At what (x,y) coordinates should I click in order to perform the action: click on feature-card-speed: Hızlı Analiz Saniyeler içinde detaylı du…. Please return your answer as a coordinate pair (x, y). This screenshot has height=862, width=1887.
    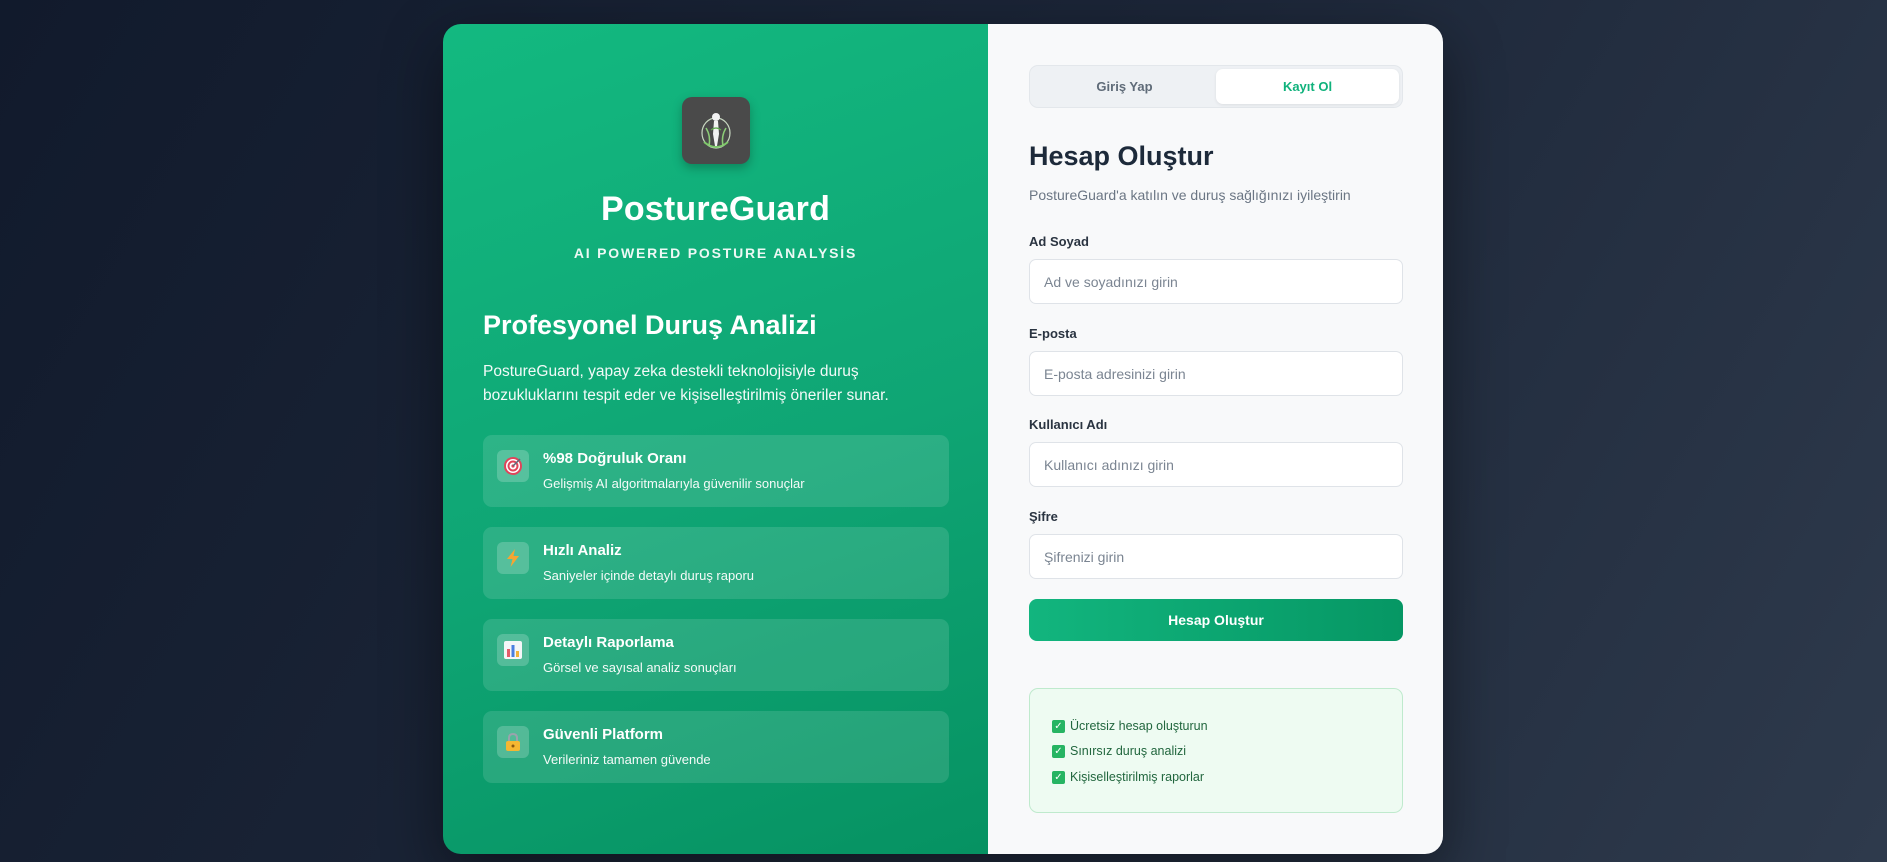
    Looking at the image, I should click on (716, 563).